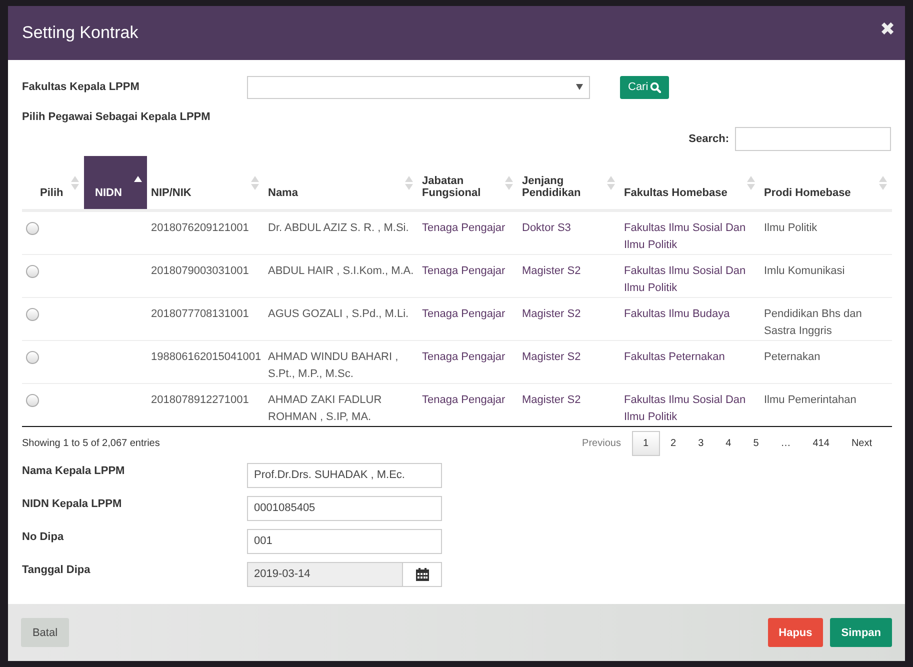  What do you see at coordinates (810, 400) in the screenshot?
I see `table-cell: Ilmu Pemerintahan` at bounding box center [810, 400].